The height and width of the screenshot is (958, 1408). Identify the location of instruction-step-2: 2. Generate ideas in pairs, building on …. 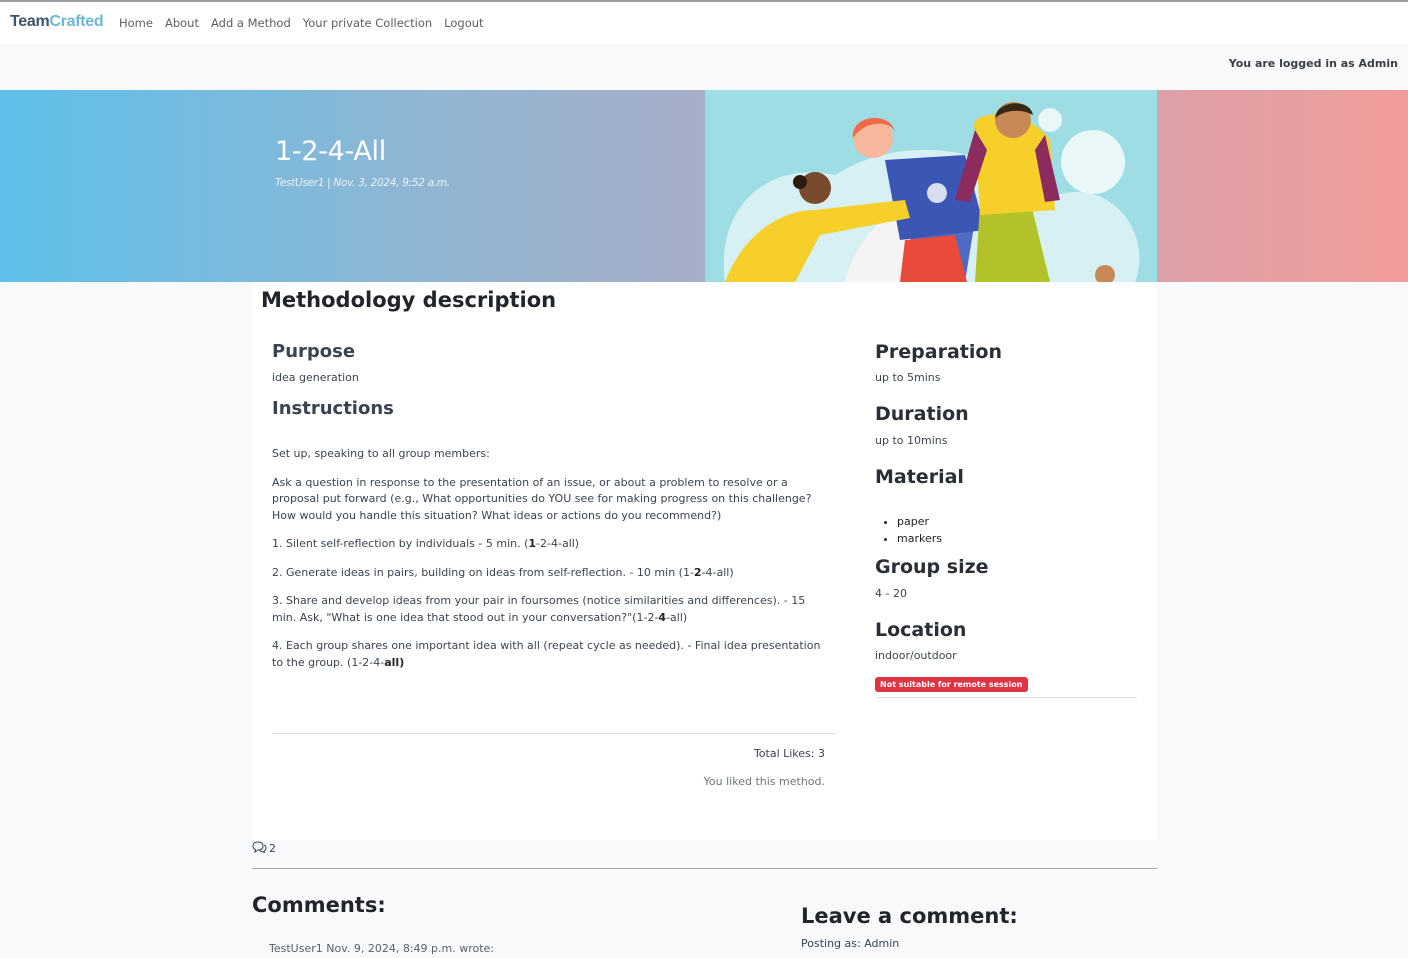
(503, 572).